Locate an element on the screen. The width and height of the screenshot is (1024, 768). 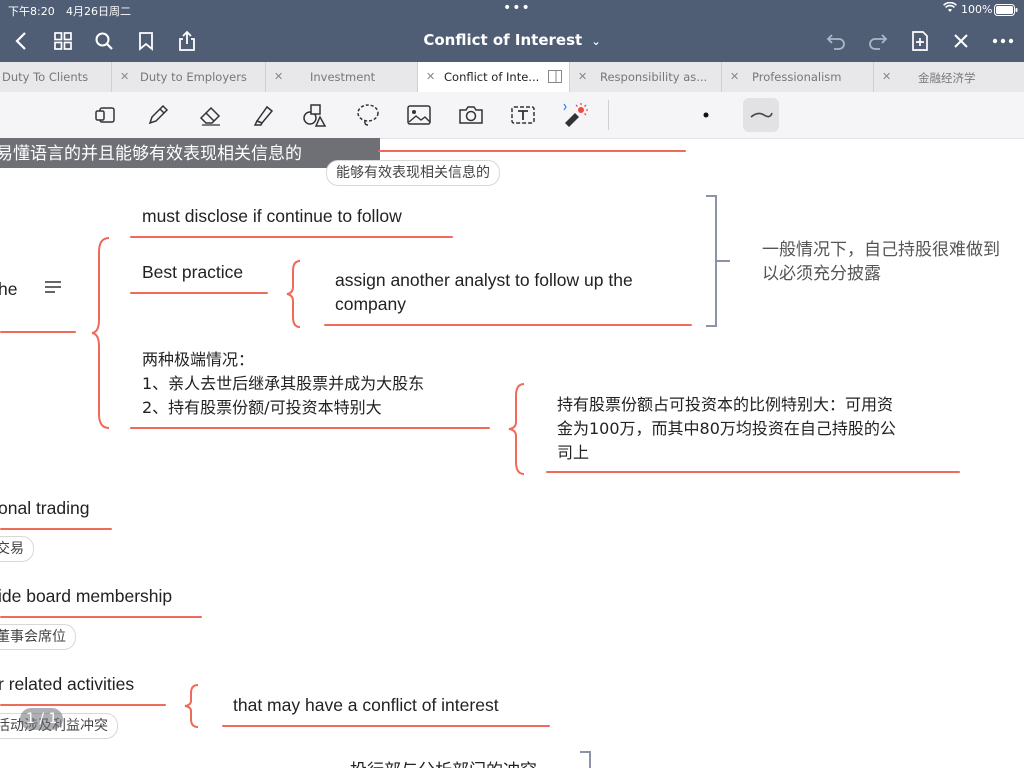
extreme-cases-line1: 两种极端情况： is located at coordinates (198, 359).